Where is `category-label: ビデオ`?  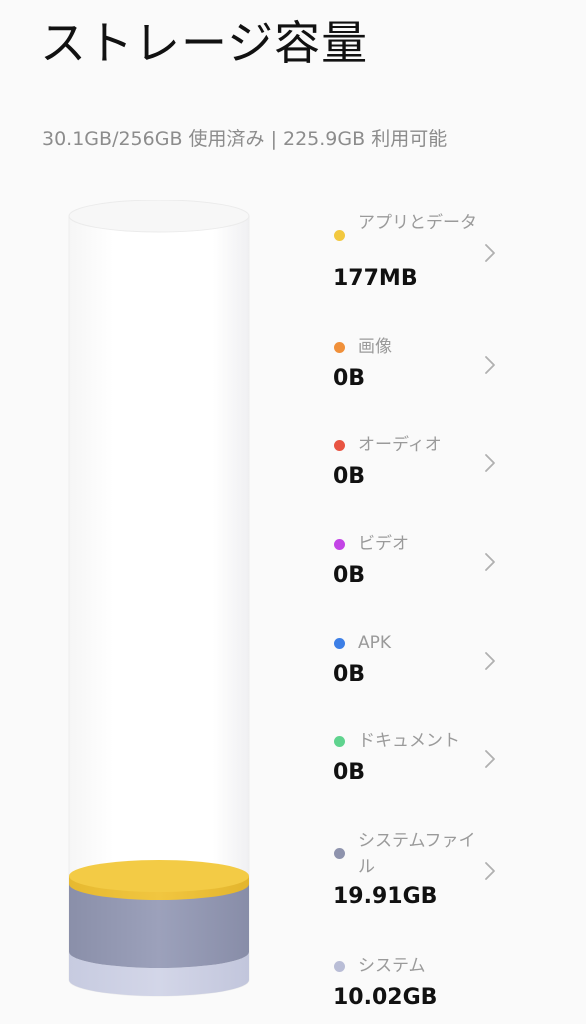
category-label: ビデオ is located at coordinates (383, 544).